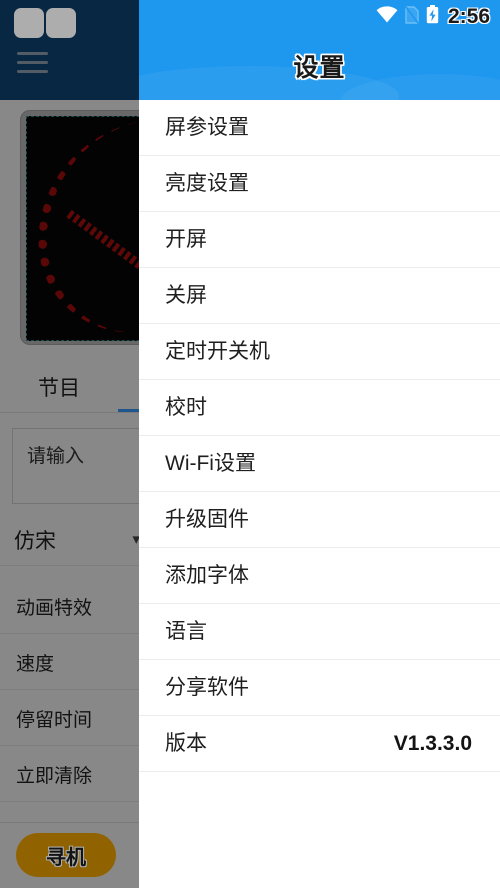 This screenshot has height=888, width=500. I want to click on settings-item-label: 校时, so click(186, 407).